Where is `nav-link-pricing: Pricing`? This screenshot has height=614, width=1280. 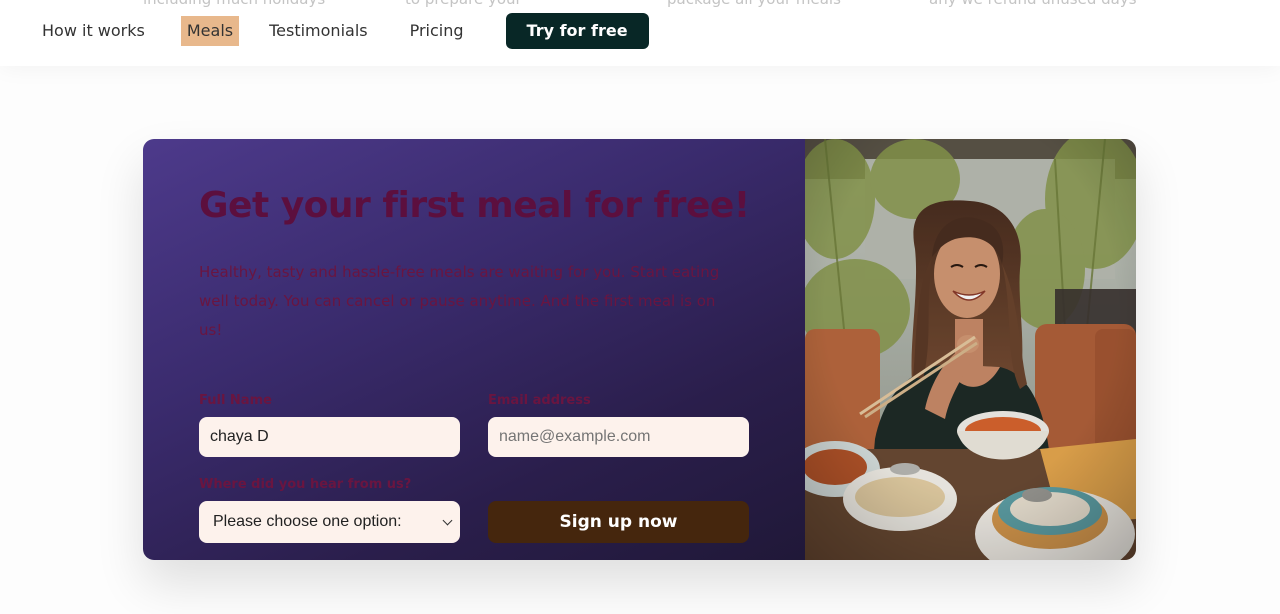
nav-link-pricing: Pricing is located at coordinates (437, 31).